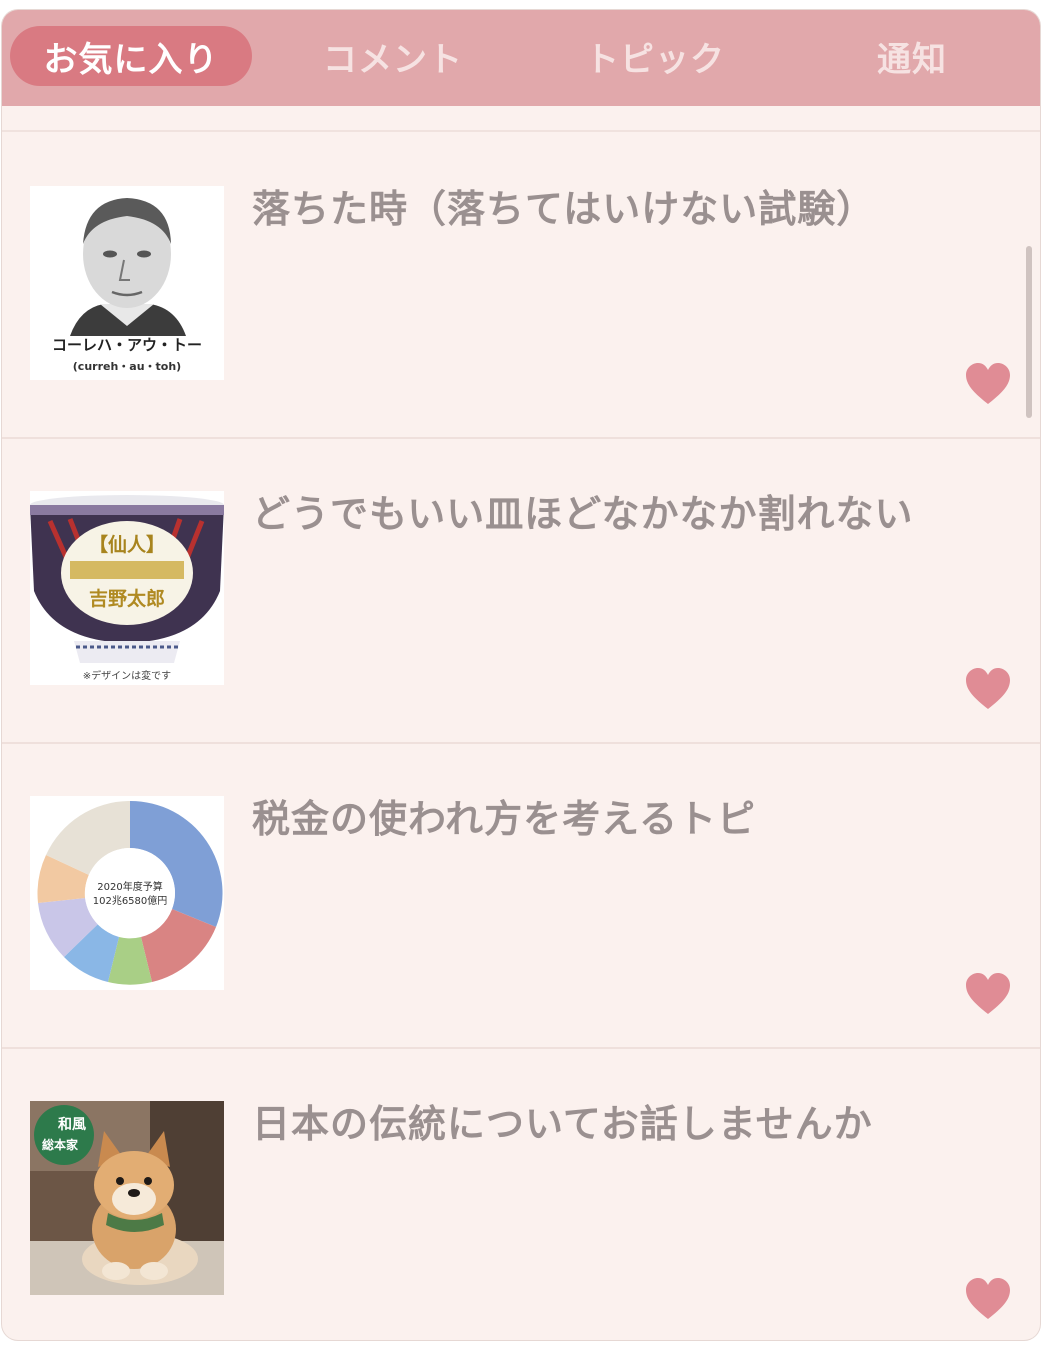 The width and height of the screenshot is (1042, 1350). Describe the element at coordinates (622, 819) in the screenshot. I see `favorite-title: 税金の使われ方を考えるトピ` at that location.